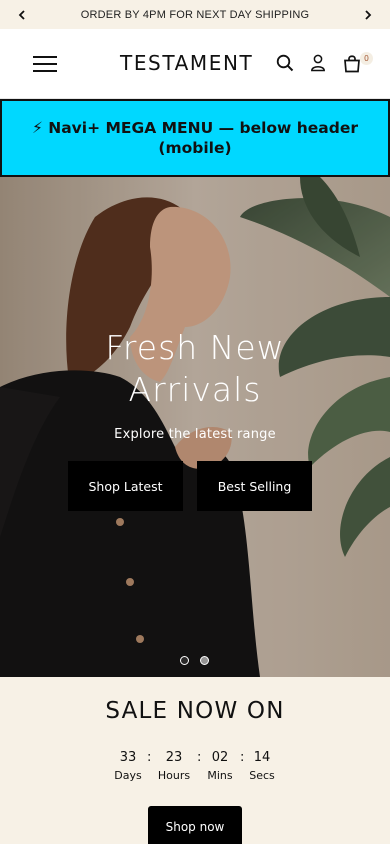 This screenshot has height=844, width=390. Describe the element at coordinates (125, 486) in the screenshot. I see `shop-latest-button: Shop Latest` at that location.